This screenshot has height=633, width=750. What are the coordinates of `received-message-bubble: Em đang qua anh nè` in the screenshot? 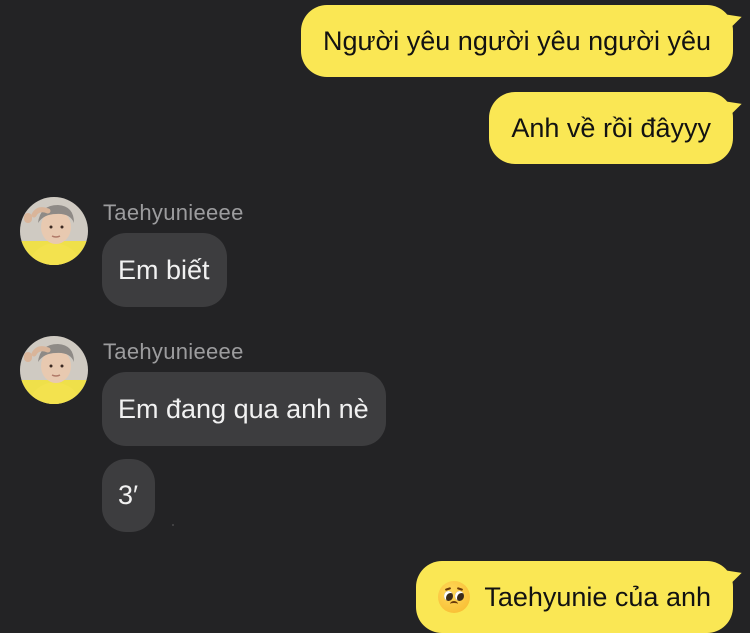 It's located at (244, 409).